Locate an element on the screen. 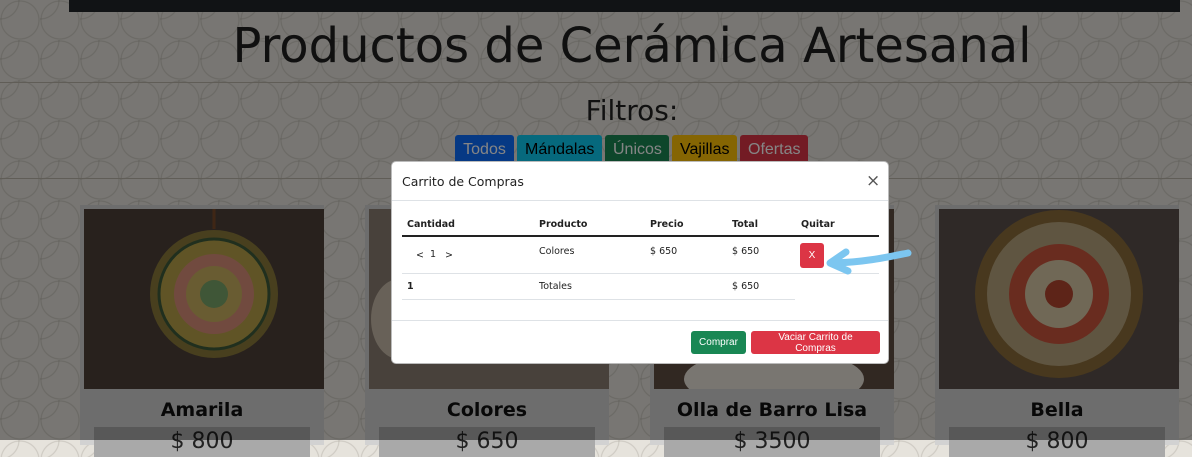 This screenshot has height=457, width=1192. close-icon: × is located at coordinates (873, 181).